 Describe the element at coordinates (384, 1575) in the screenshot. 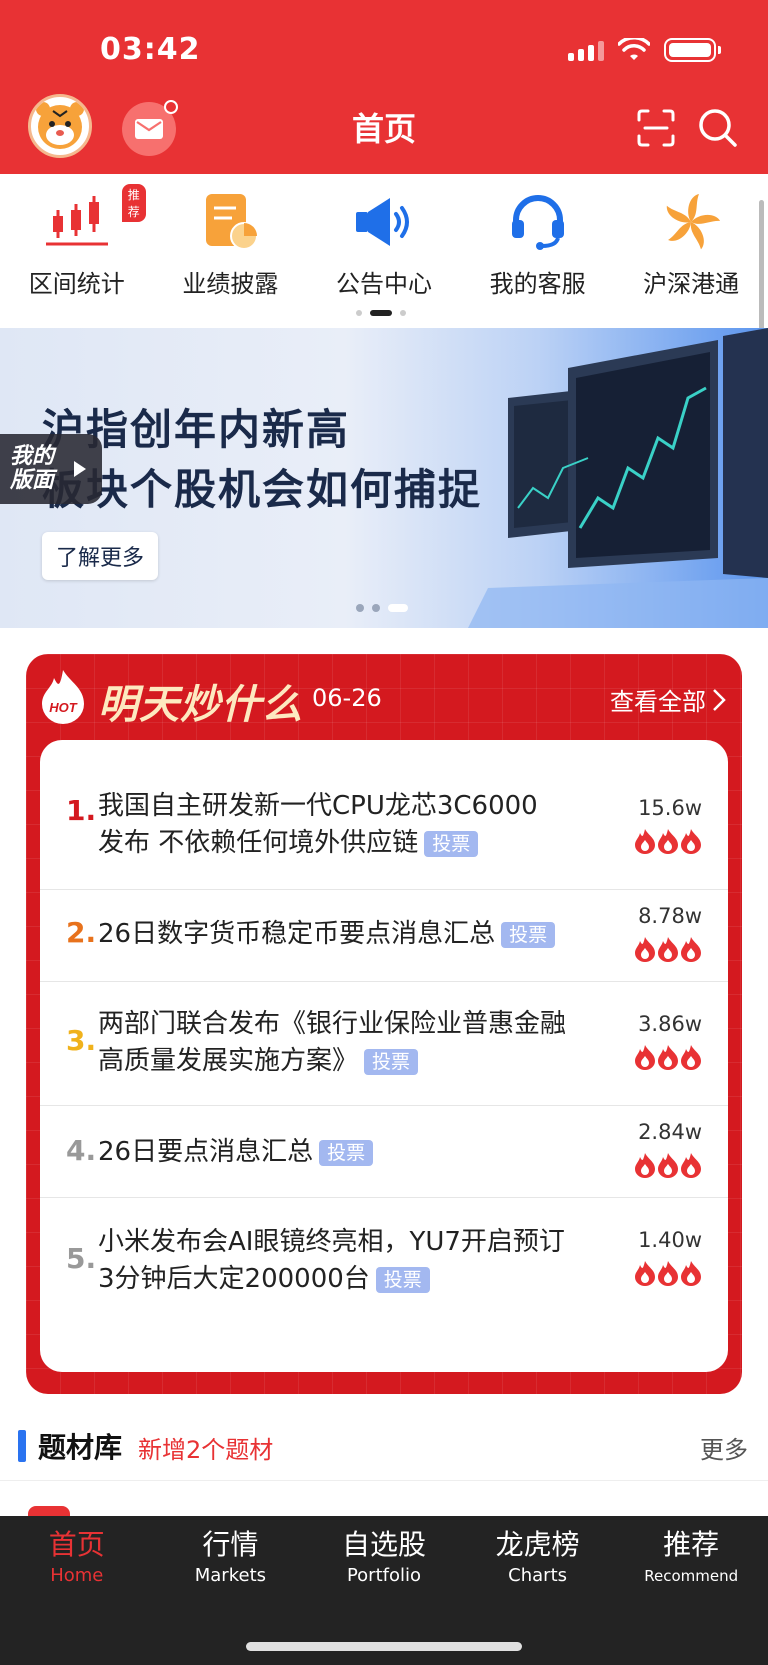

I see `nav-tab-sublabel: Portfolio` at that location.